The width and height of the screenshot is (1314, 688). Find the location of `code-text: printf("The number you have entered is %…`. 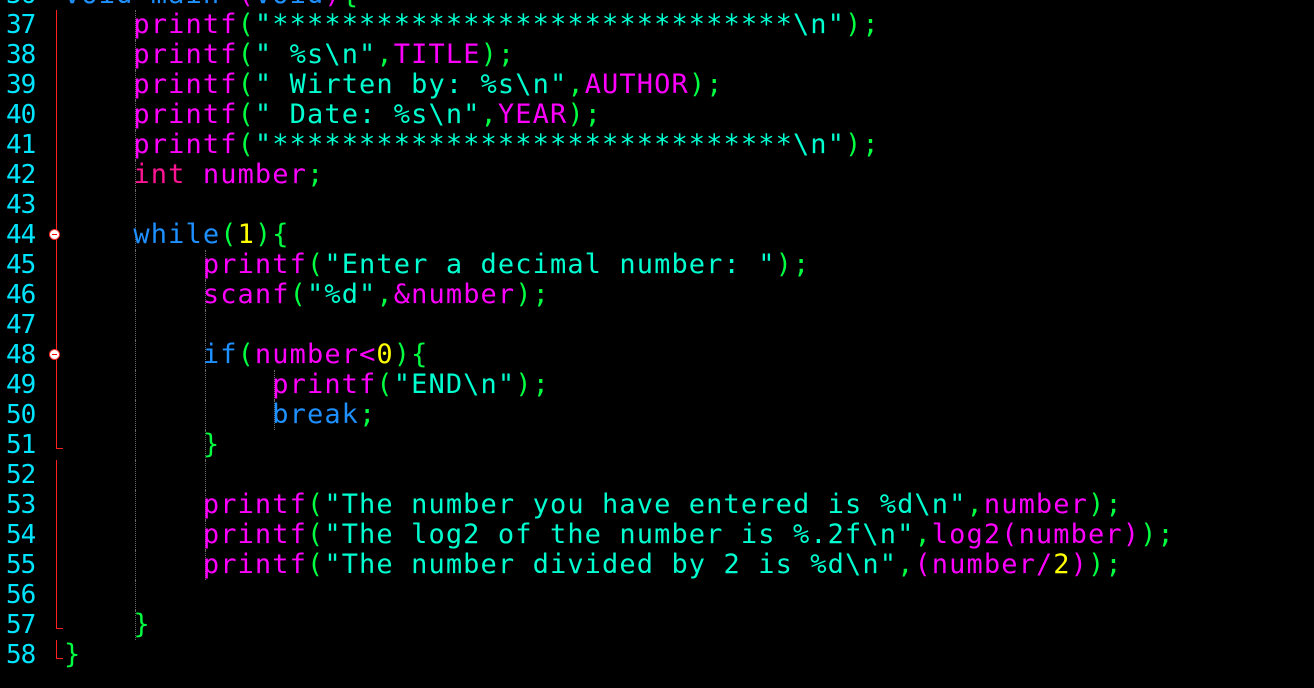

code-text: printf("The number you have entered is %… is located at coordinates (593, 505).